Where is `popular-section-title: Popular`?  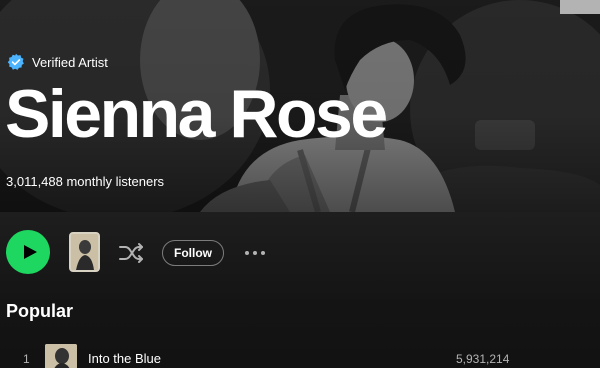
popular-section-title: Popular is located at coordinates (40, 311).